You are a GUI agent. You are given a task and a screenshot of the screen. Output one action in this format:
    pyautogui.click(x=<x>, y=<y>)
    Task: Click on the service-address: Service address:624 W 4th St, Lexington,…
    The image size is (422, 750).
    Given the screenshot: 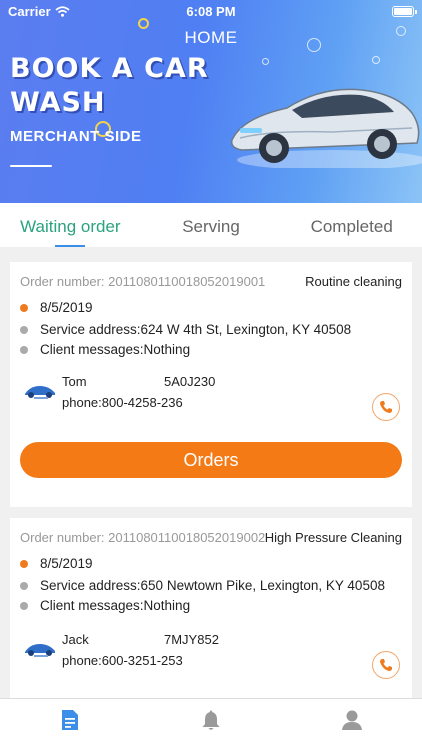 What is the action you would take?
    pyautogui.click(x=196, y=329)
    